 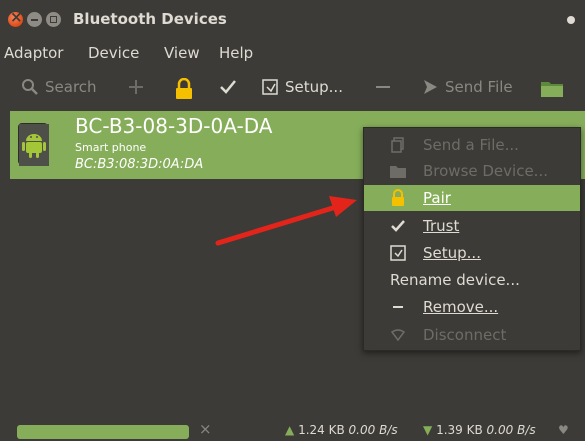 I want to click on minimize-window-button, so click(x=34, y=19).